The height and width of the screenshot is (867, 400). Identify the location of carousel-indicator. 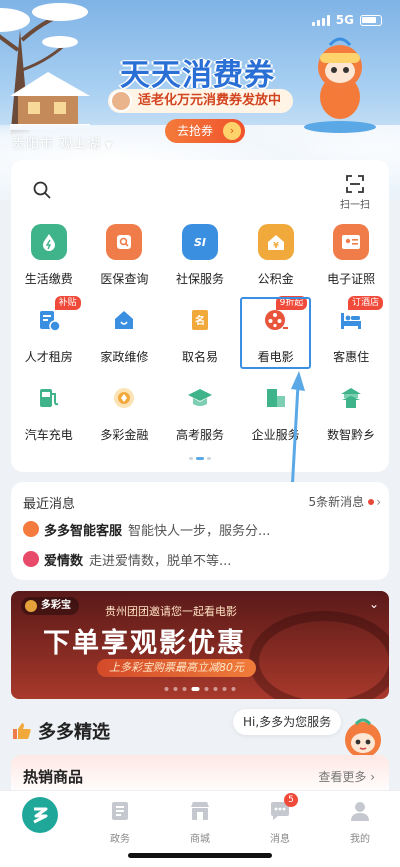
(200, 689).